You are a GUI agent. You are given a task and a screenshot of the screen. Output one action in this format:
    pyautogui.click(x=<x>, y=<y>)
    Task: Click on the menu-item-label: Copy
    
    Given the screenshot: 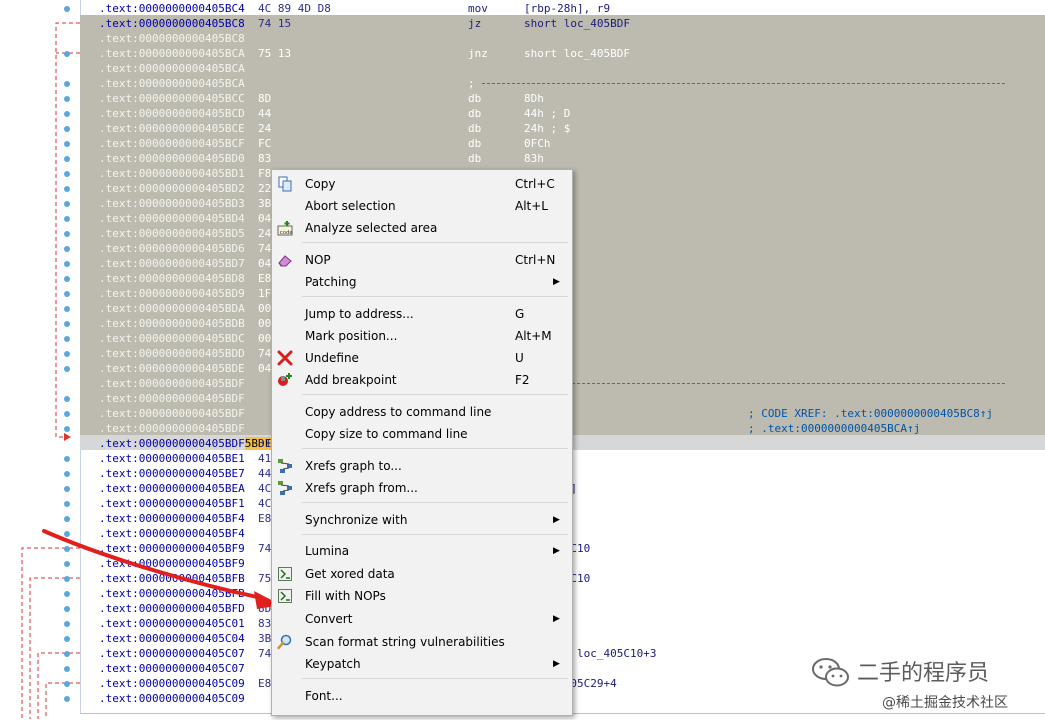 What is the action you would take?
    pyautogui.click(x=320, y=184)
    